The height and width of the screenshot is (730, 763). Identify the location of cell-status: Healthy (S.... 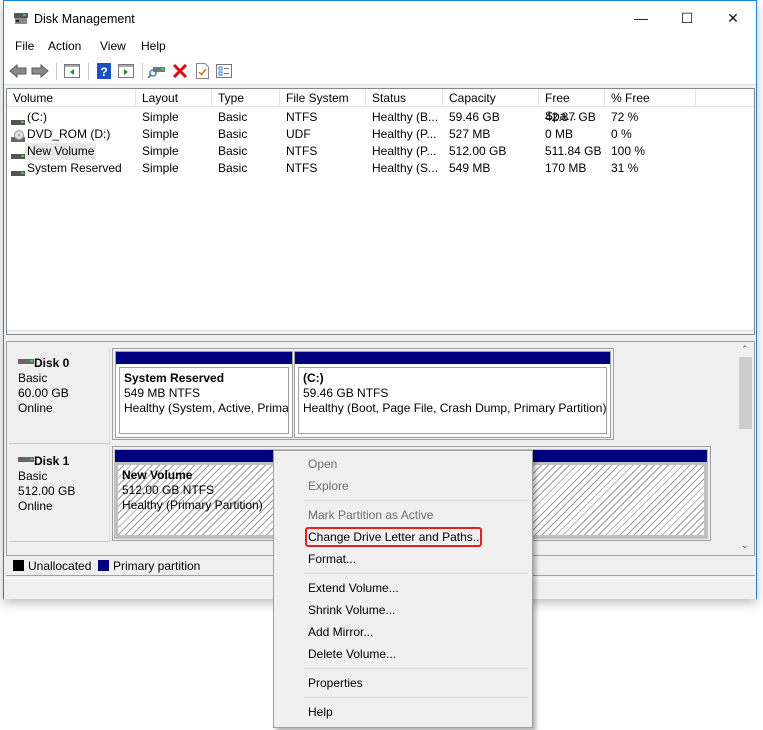
(405, 168).